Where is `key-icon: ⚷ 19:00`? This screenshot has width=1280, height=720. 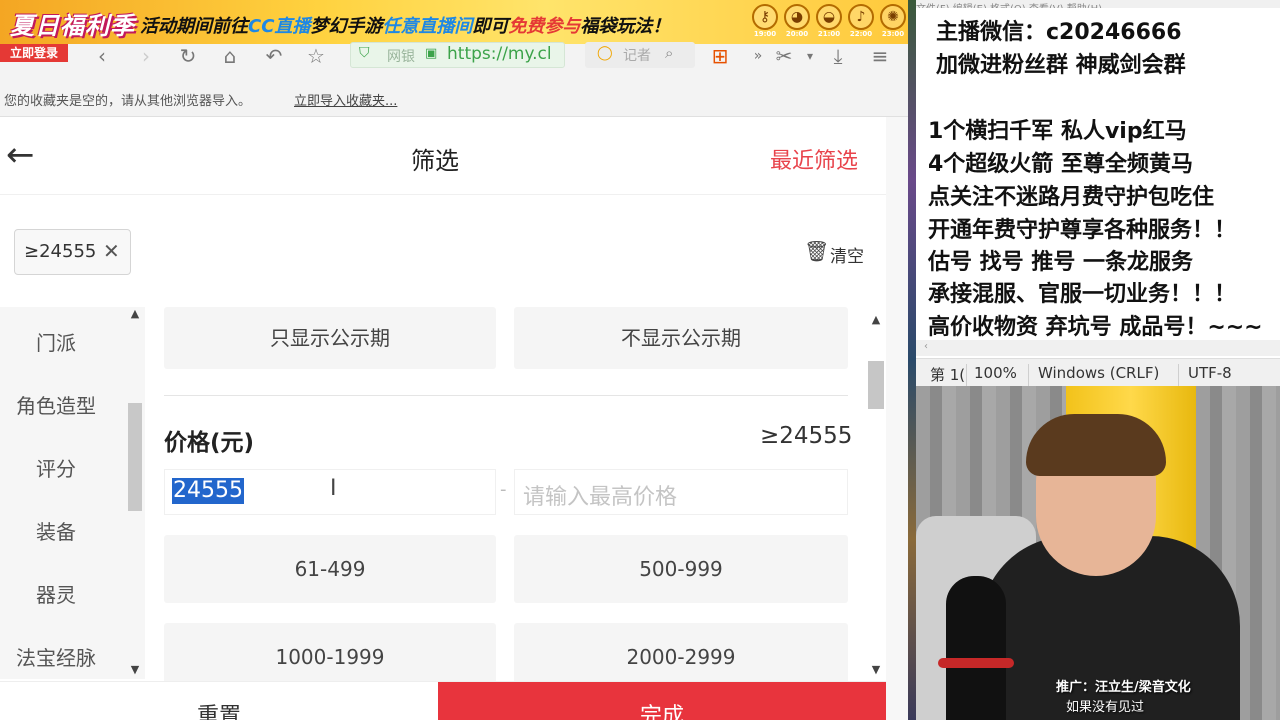 key-icon: ⚷ 19:00 is located at coordinates (765, 23).